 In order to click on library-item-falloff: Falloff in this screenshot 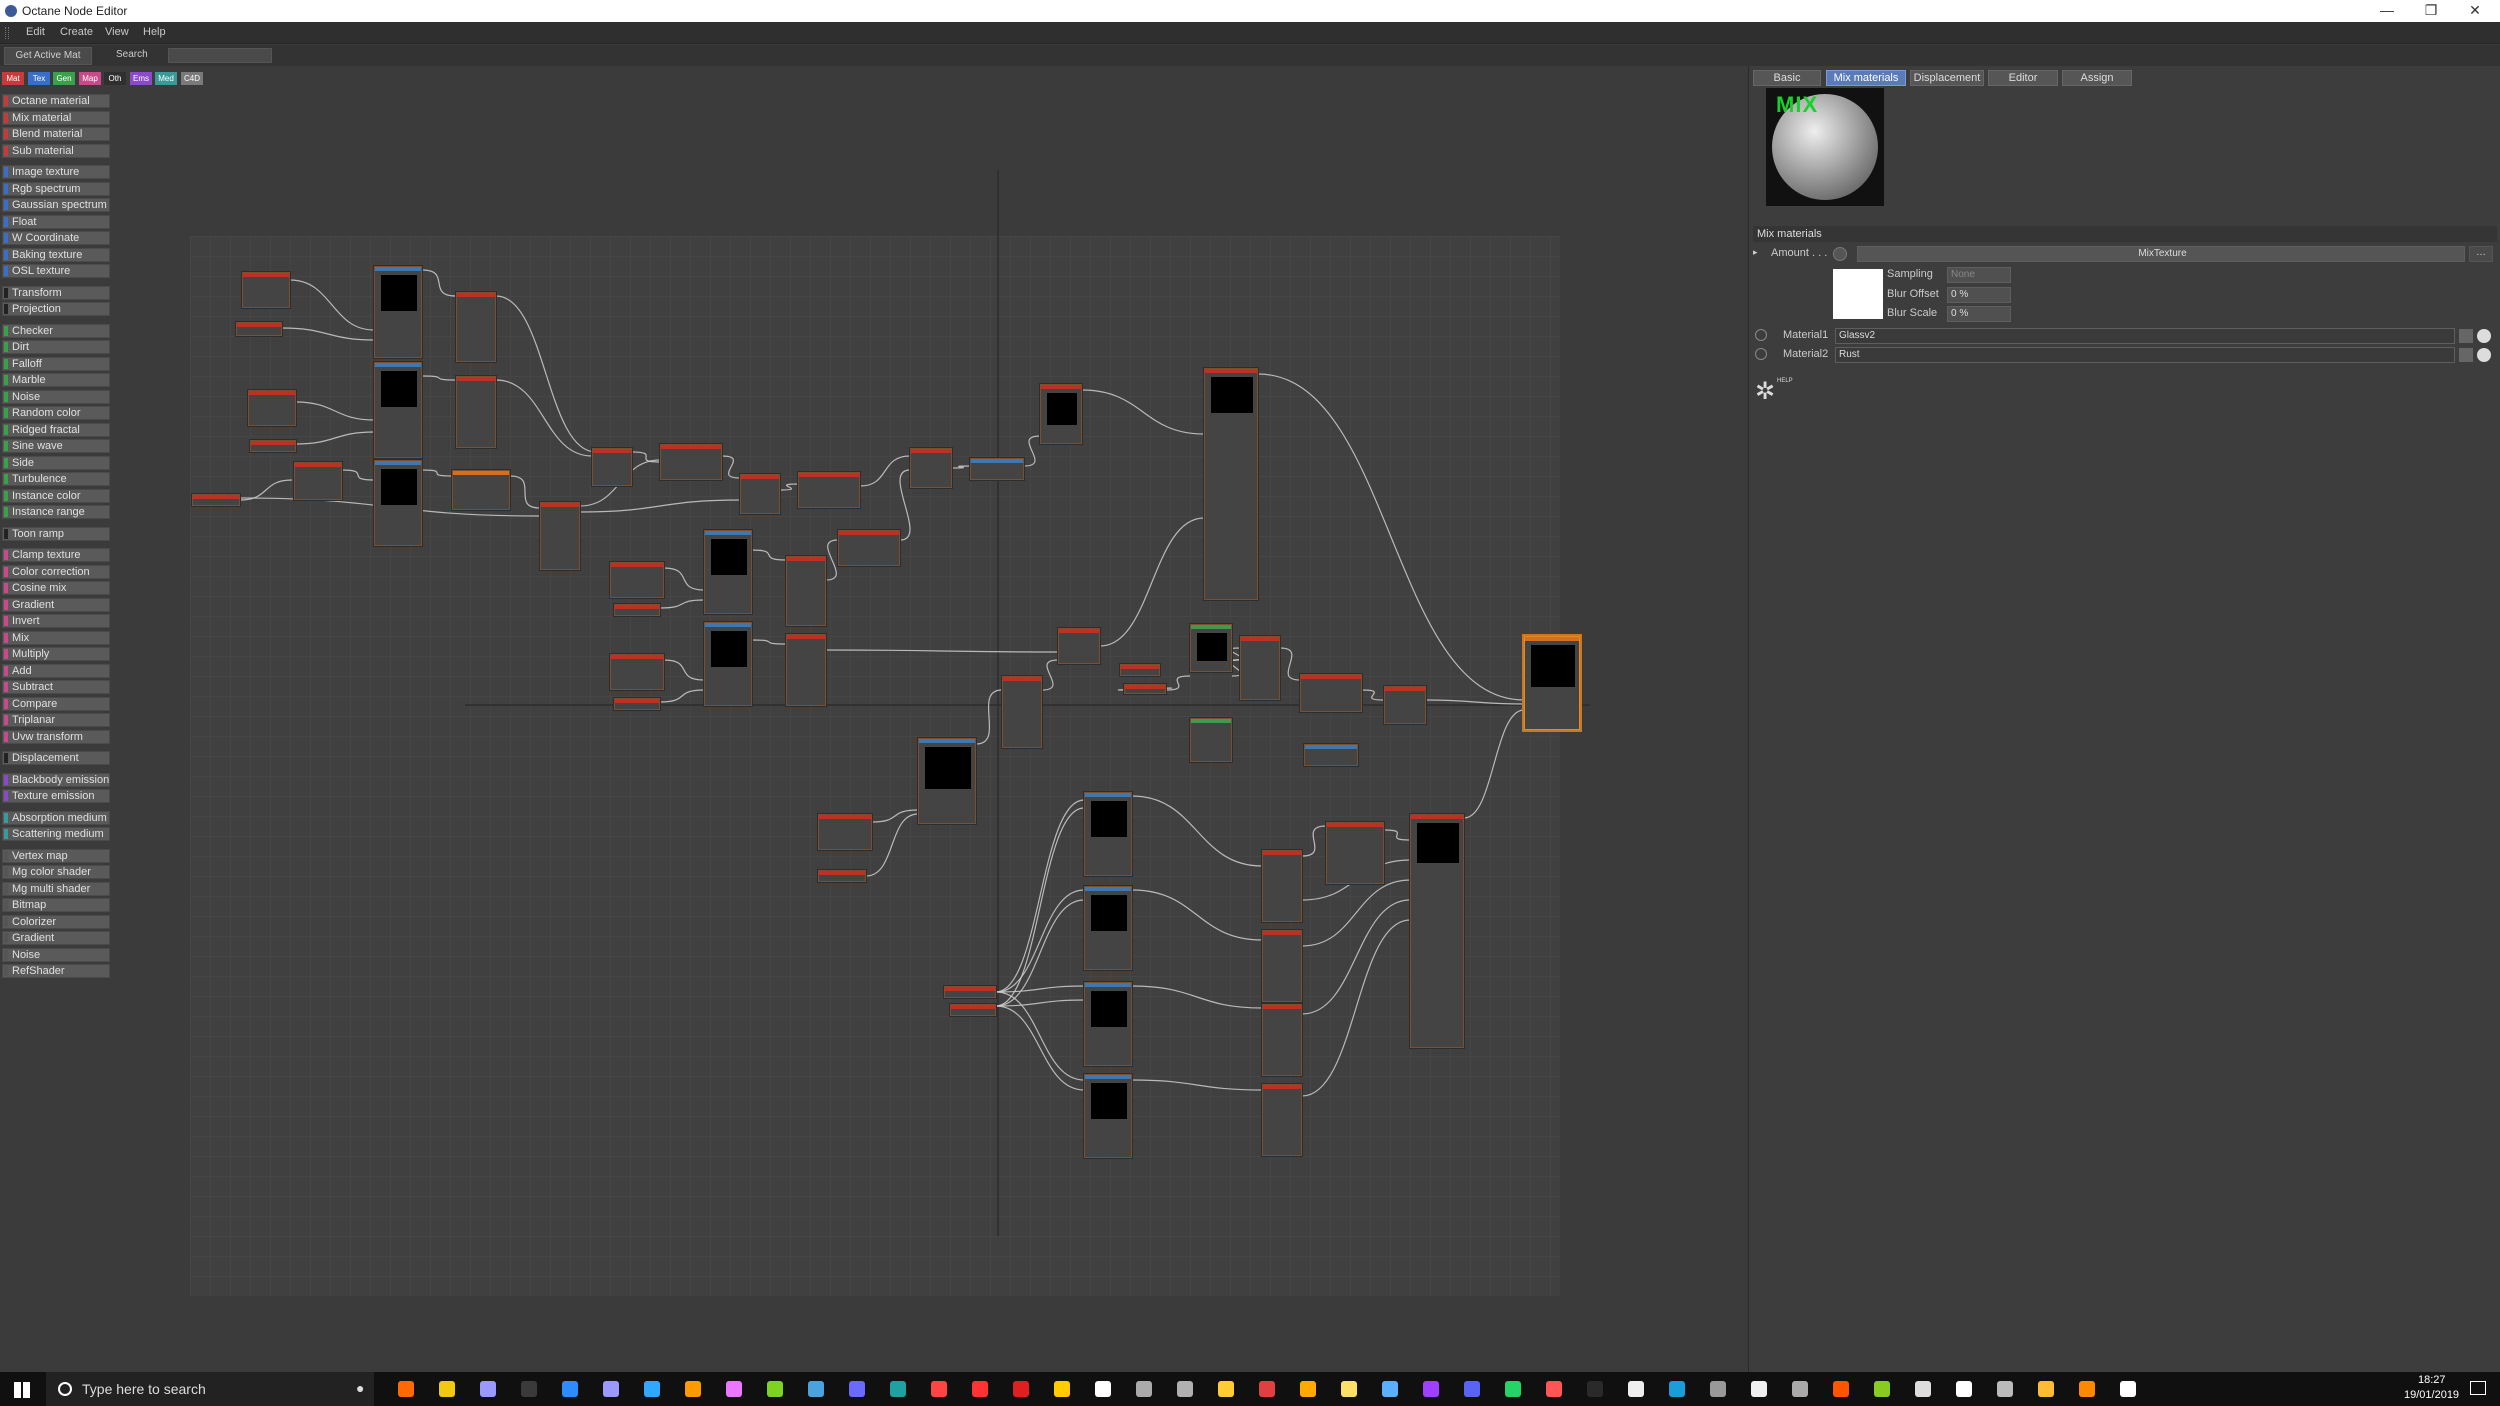, I will do `click(56, 363)`.